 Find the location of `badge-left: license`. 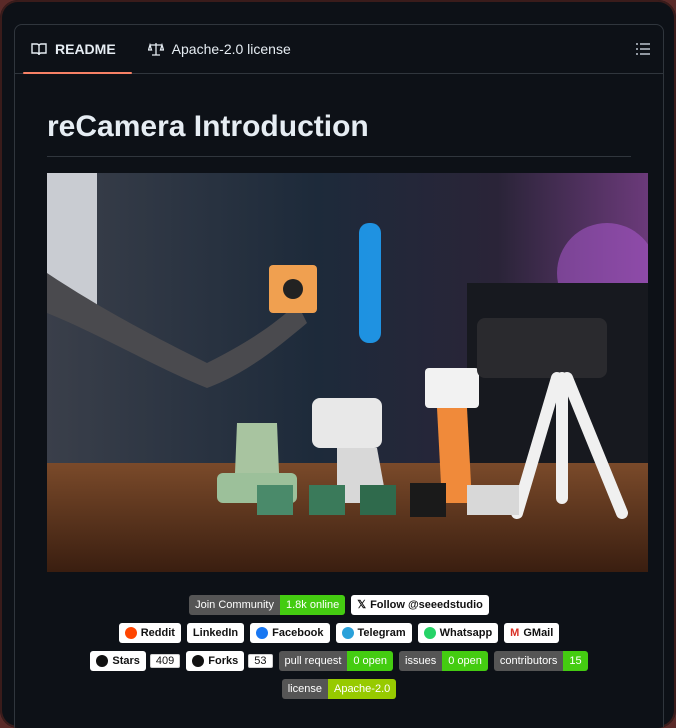

badge-left: license is located at coordinates (304, 689).